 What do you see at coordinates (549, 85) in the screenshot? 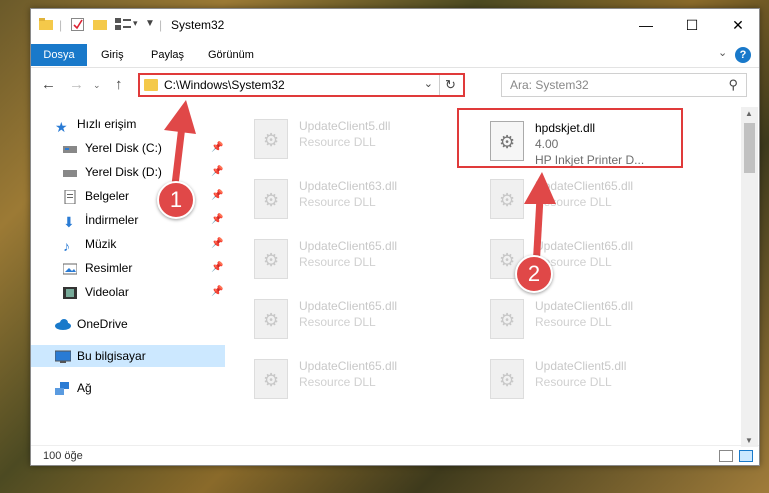
I see `search-placeholder: Ara: System32` at bounding box center [549, 85].